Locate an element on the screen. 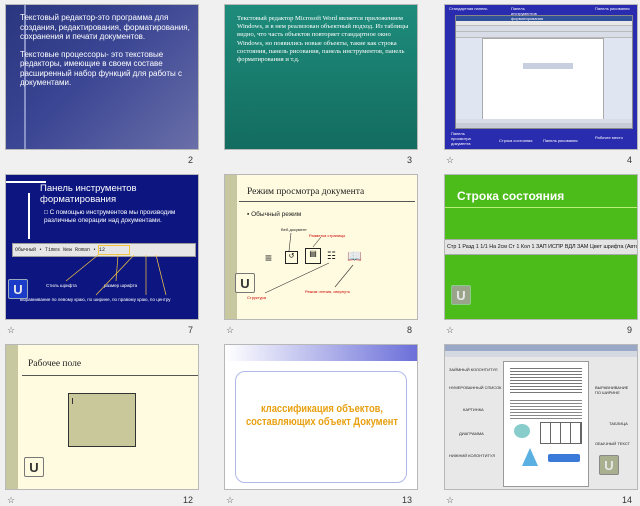 The image size is (640, 506). label-drawing-panel-top: Панель рисования is located at coordinates (612, 8).